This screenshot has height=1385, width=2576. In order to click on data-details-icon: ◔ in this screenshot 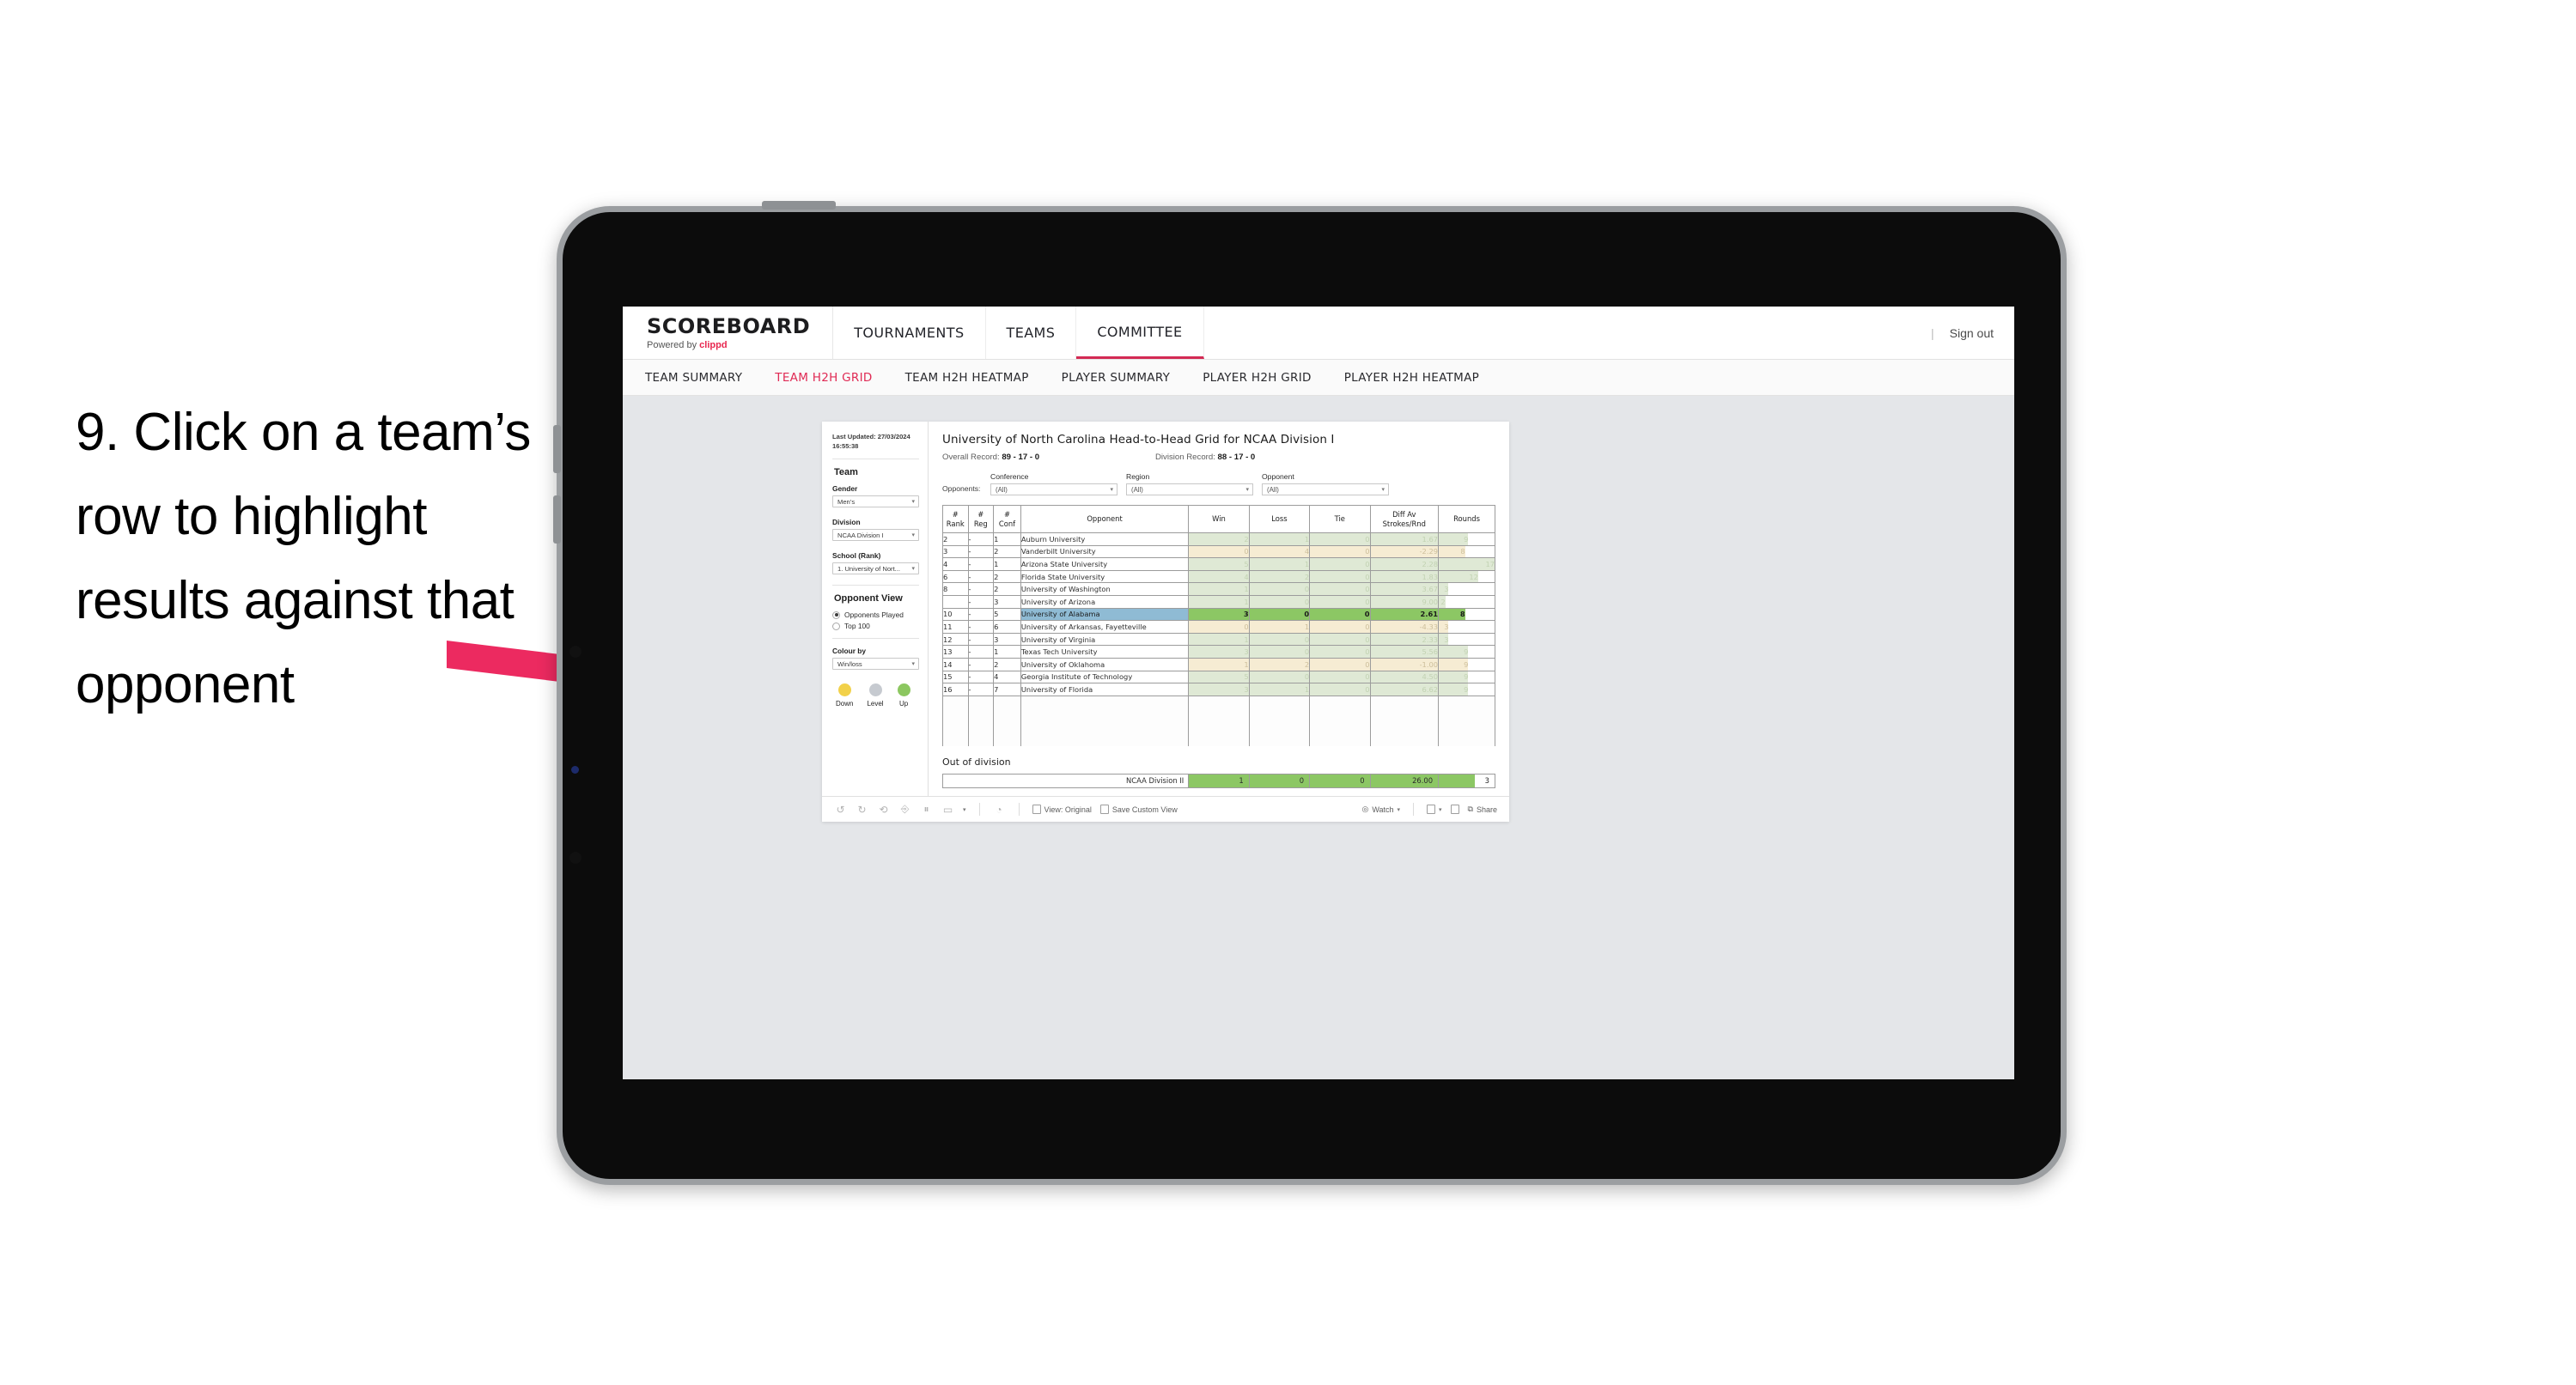, I will do `click(999, 809)`.